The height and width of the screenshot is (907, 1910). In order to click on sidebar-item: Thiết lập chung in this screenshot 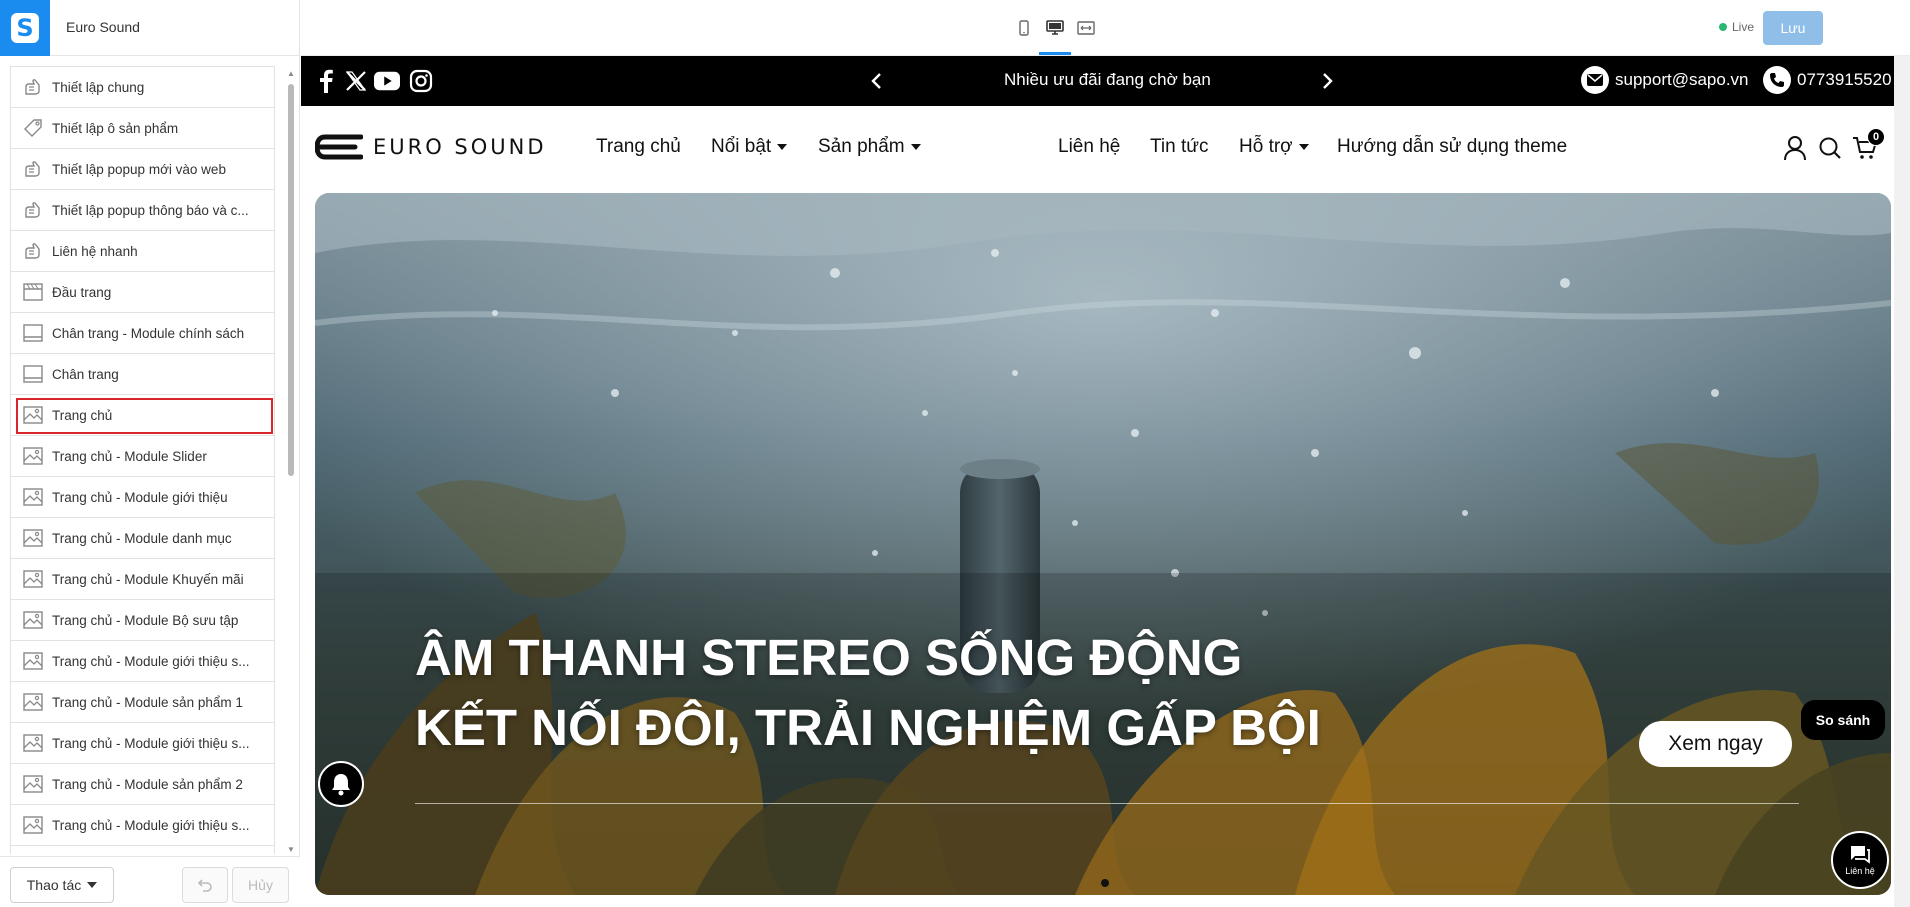, I will do `click(142, 87)`.